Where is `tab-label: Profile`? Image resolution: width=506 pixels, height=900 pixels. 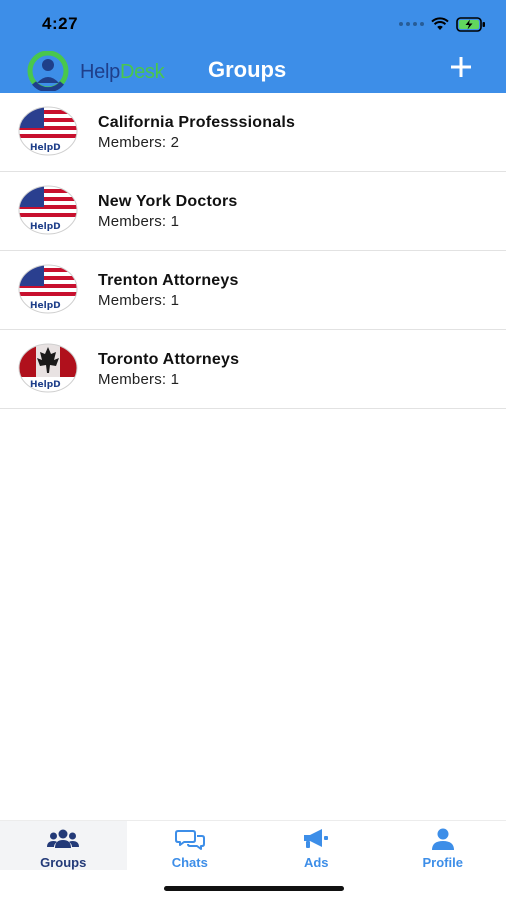 tab-label: Profile is located at coordinates (442, 862).